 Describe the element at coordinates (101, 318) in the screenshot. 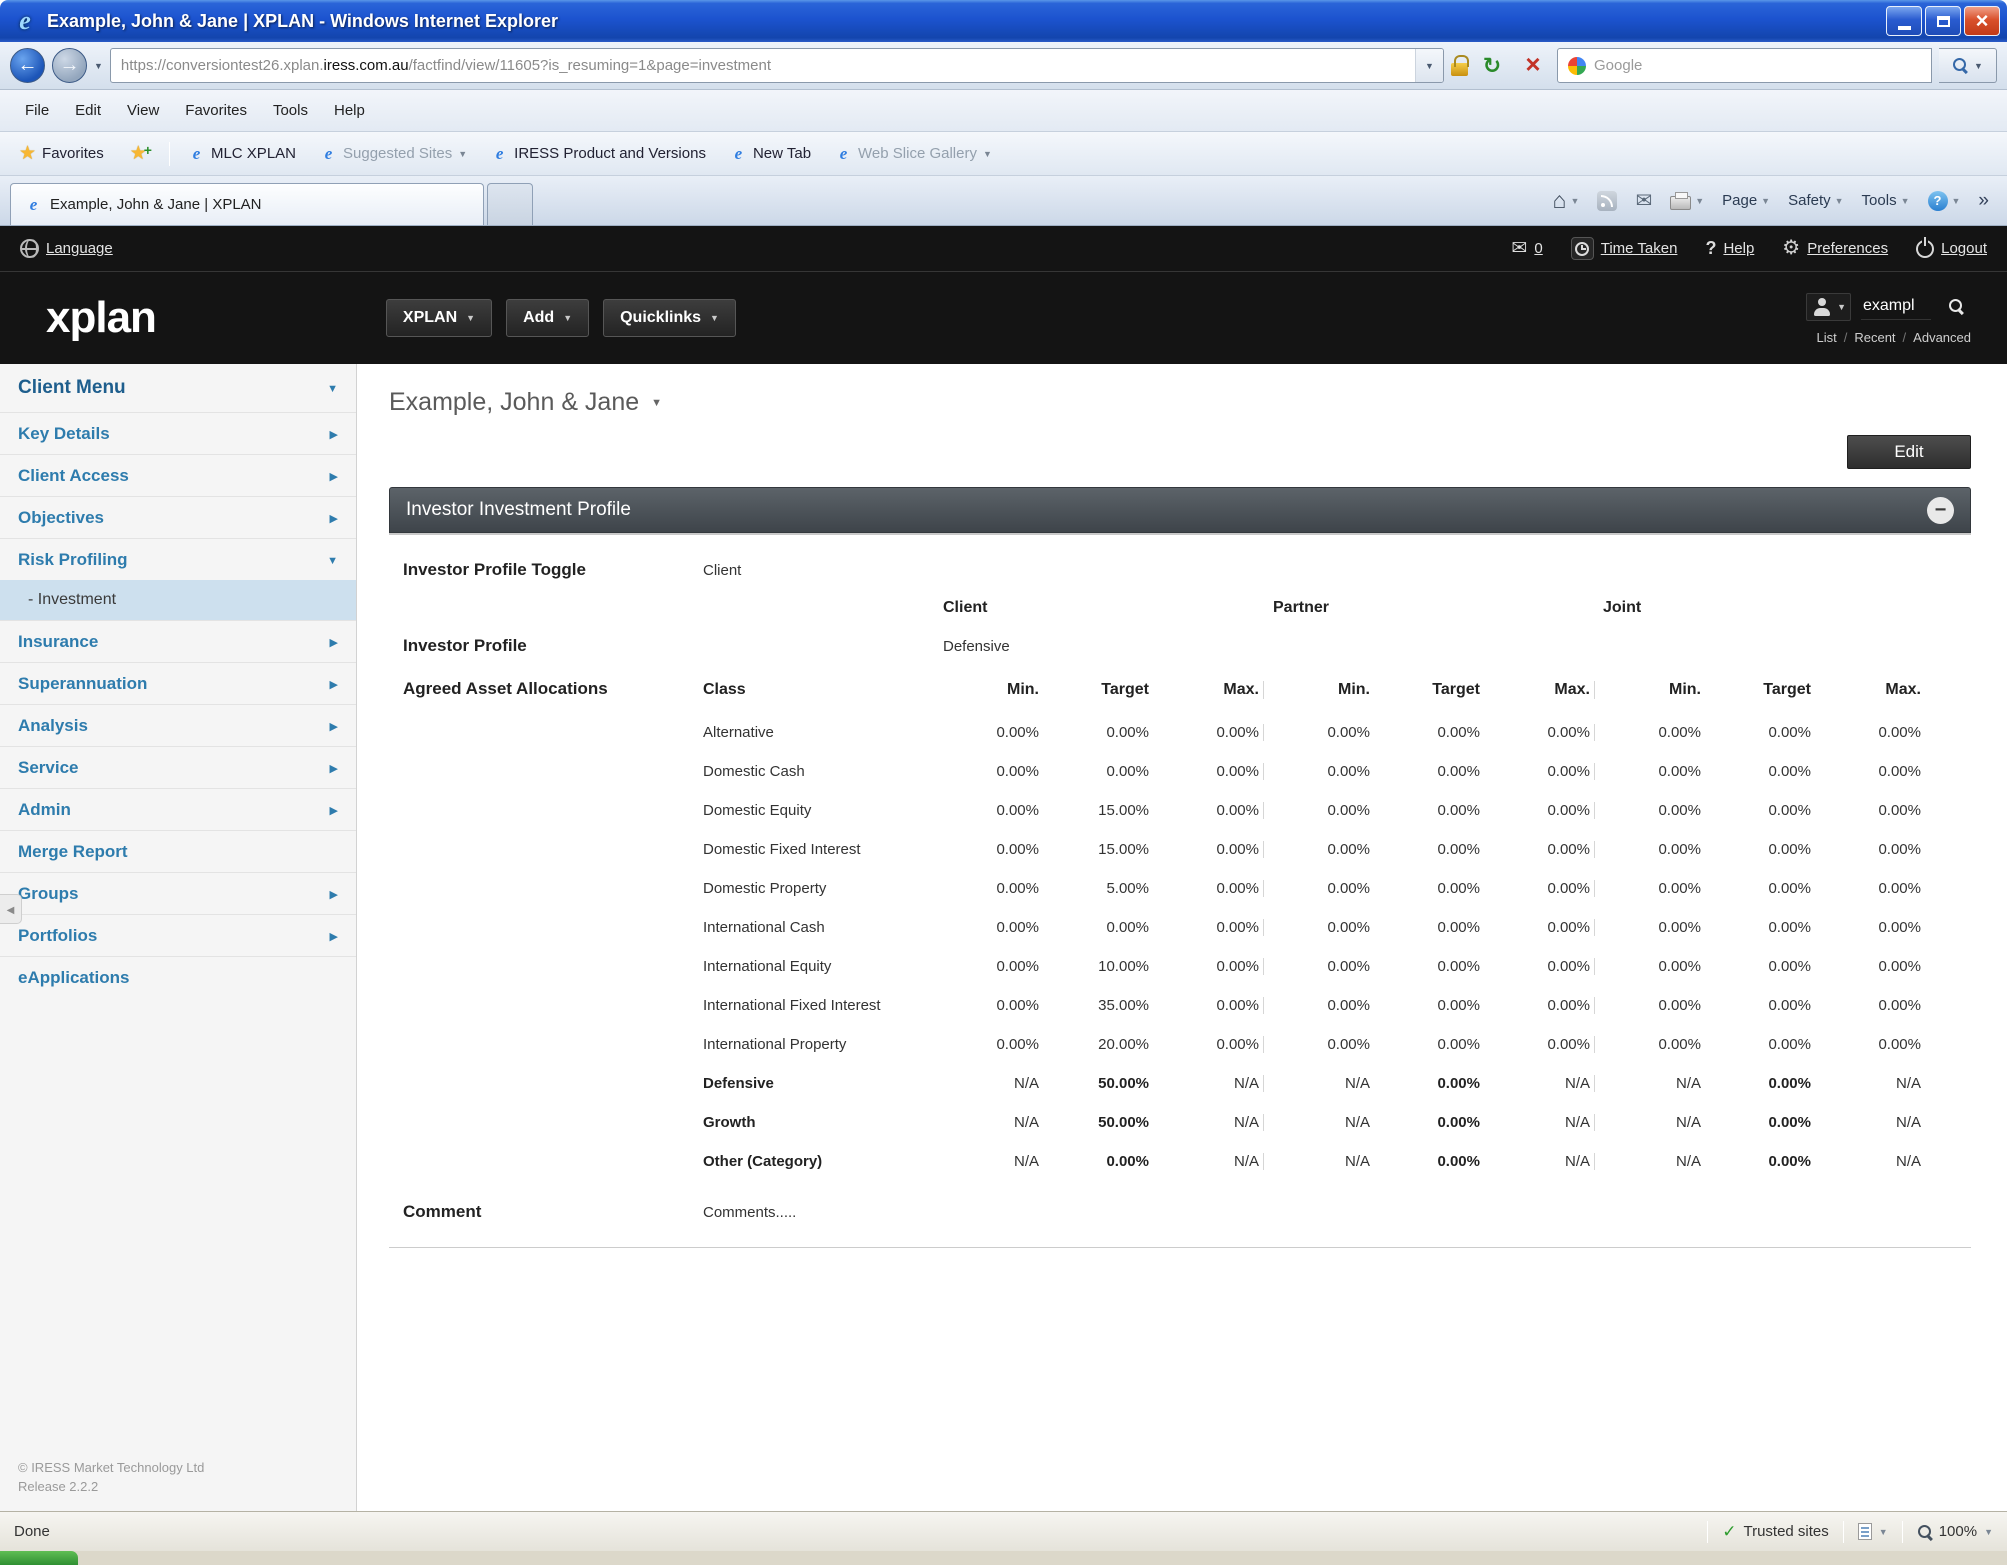

I see `xplan-logo: xplan` at that location.